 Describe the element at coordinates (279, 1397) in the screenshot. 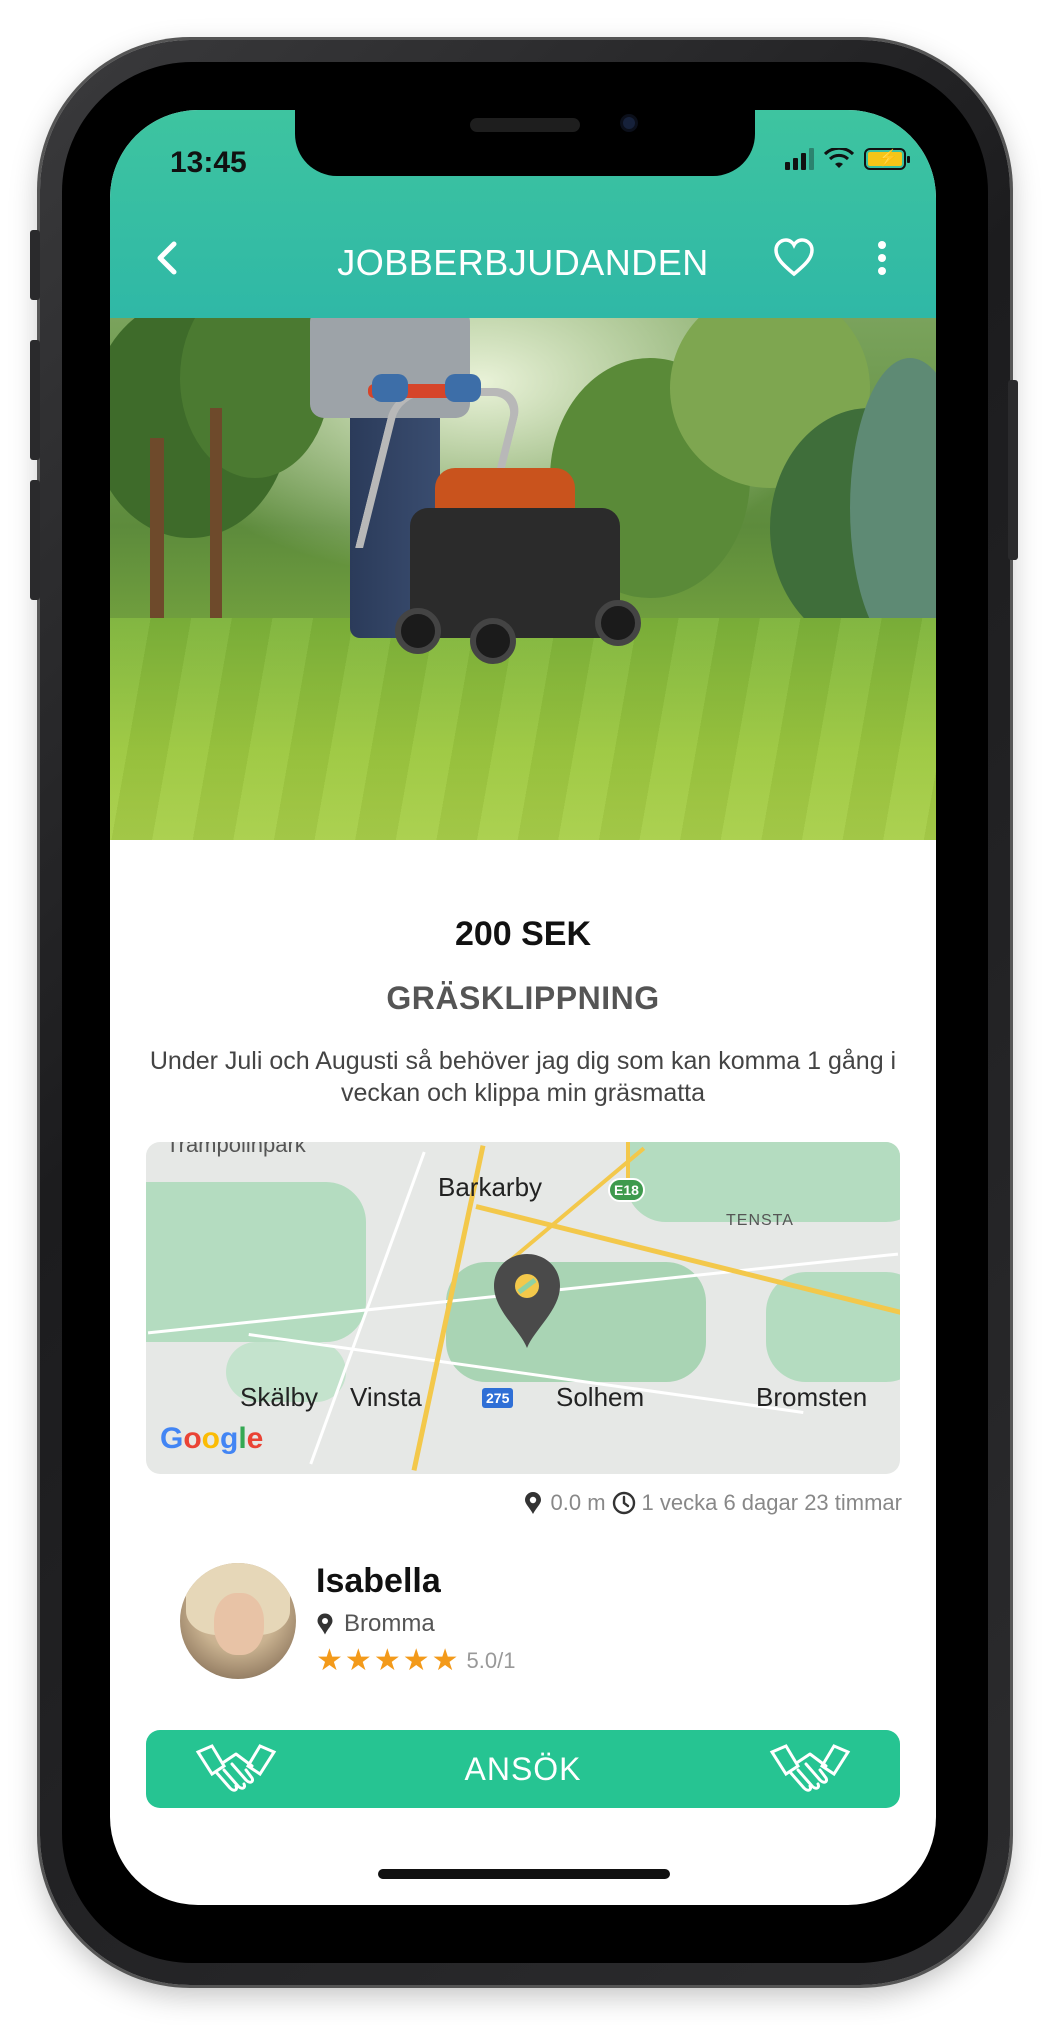

I see `map-label-skalby: Skälby` at that location.